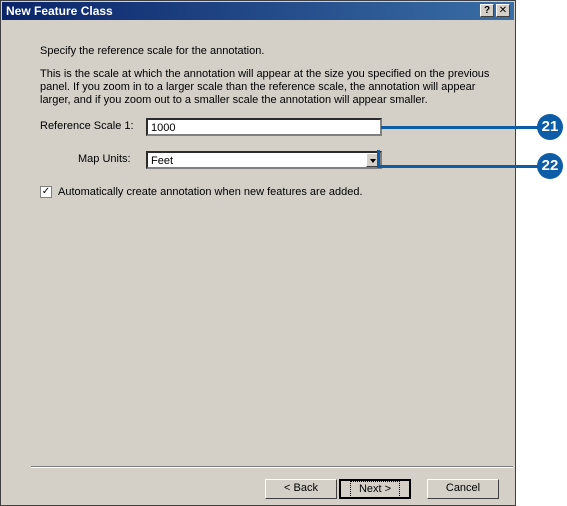  What do you see at coordinates (463, 489) in the screenshot?
I see `cancel-button: Cancel` at bounding box center [463, 489].